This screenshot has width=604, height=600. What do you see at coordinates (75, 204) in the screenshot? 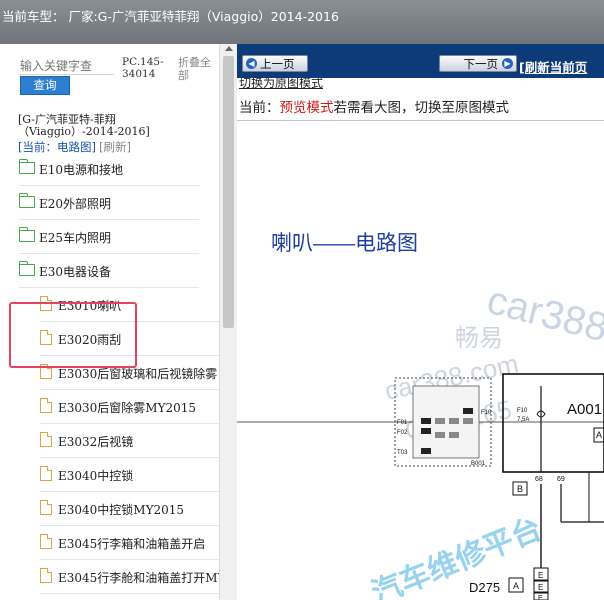
I see `tree-item-label: E20外部照明` at bounding box center [75, 204].